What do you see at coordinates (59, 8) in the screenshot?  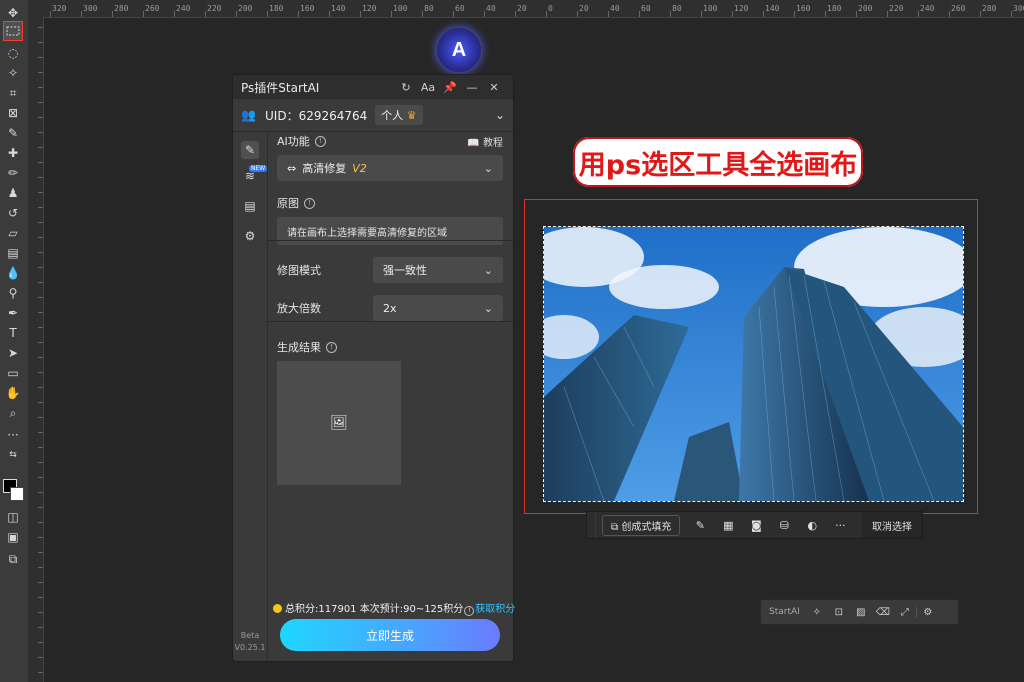 I see `ruler-tick-label: 320` at bounding box center [59, 8].